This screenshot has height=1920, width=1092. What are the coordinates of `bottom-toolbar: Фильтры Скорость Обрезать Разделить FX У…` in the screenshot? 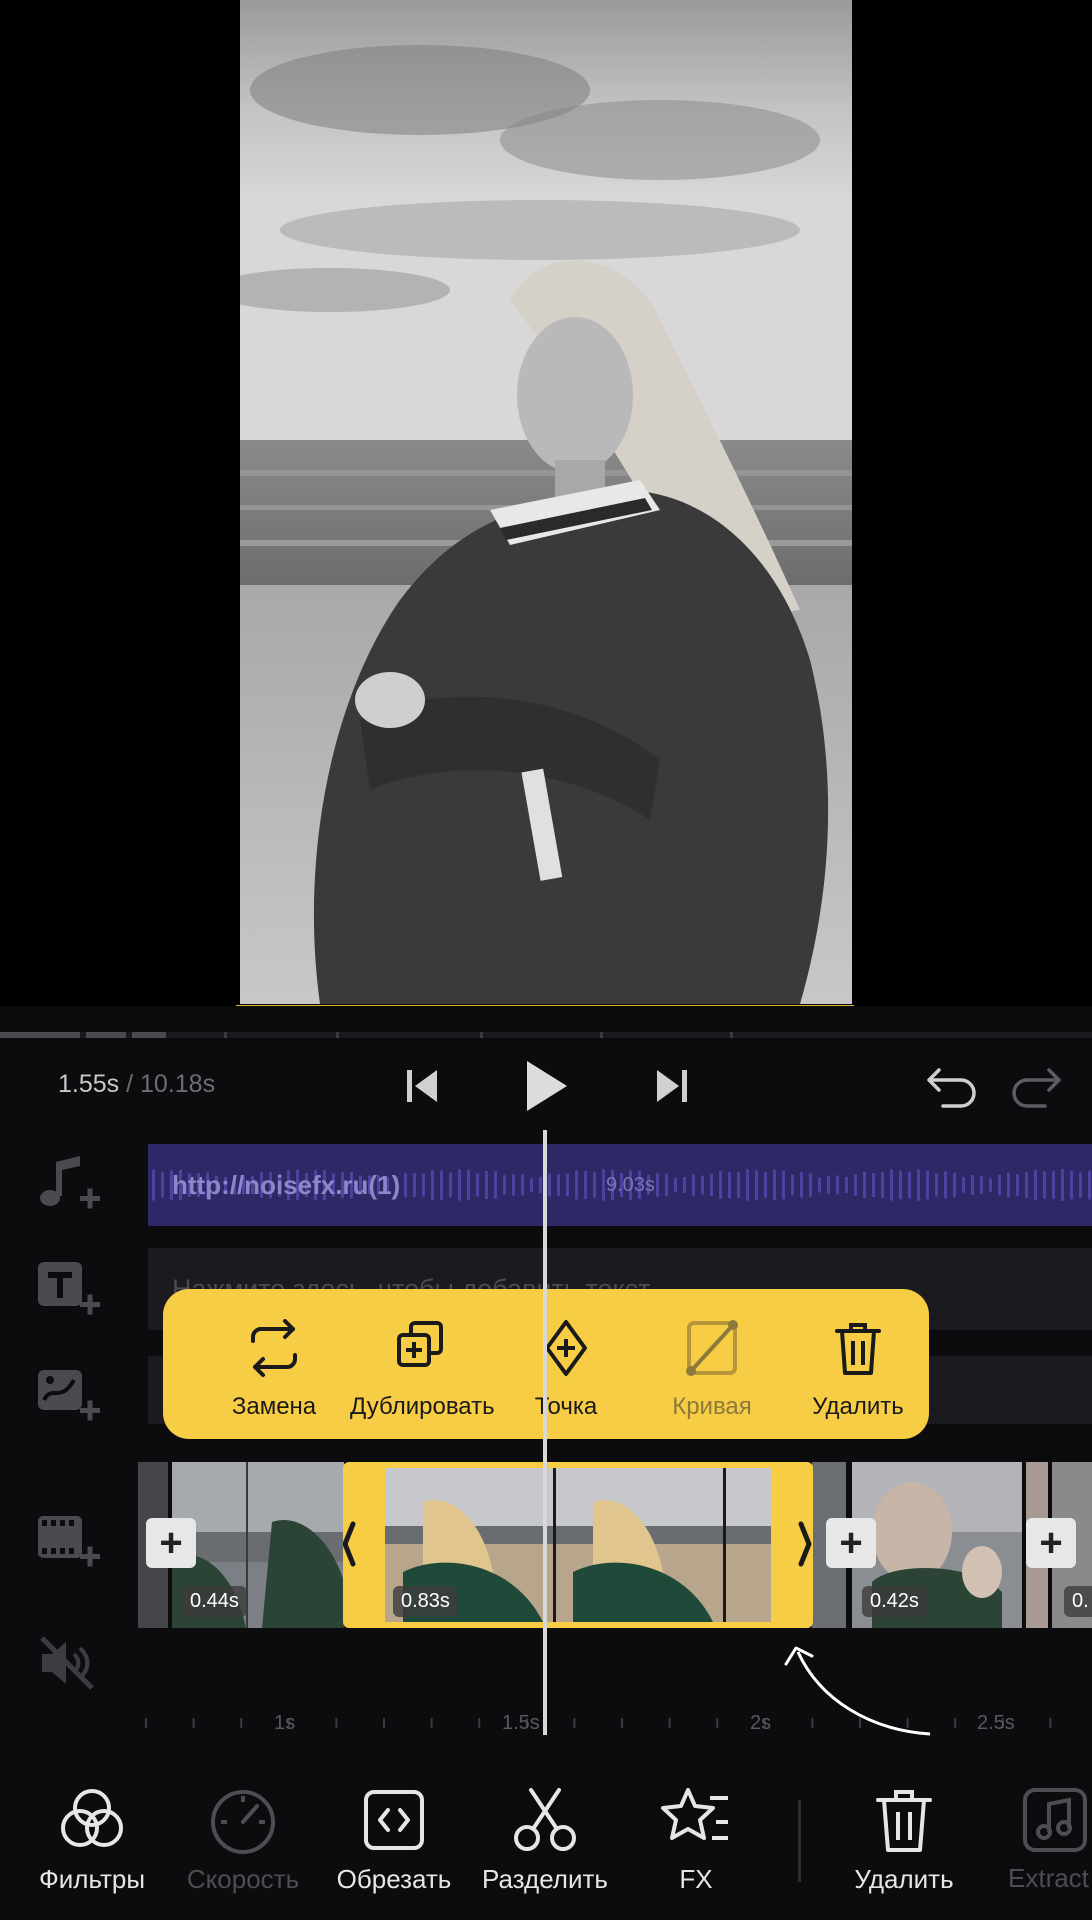 It's located at (546, 1840).